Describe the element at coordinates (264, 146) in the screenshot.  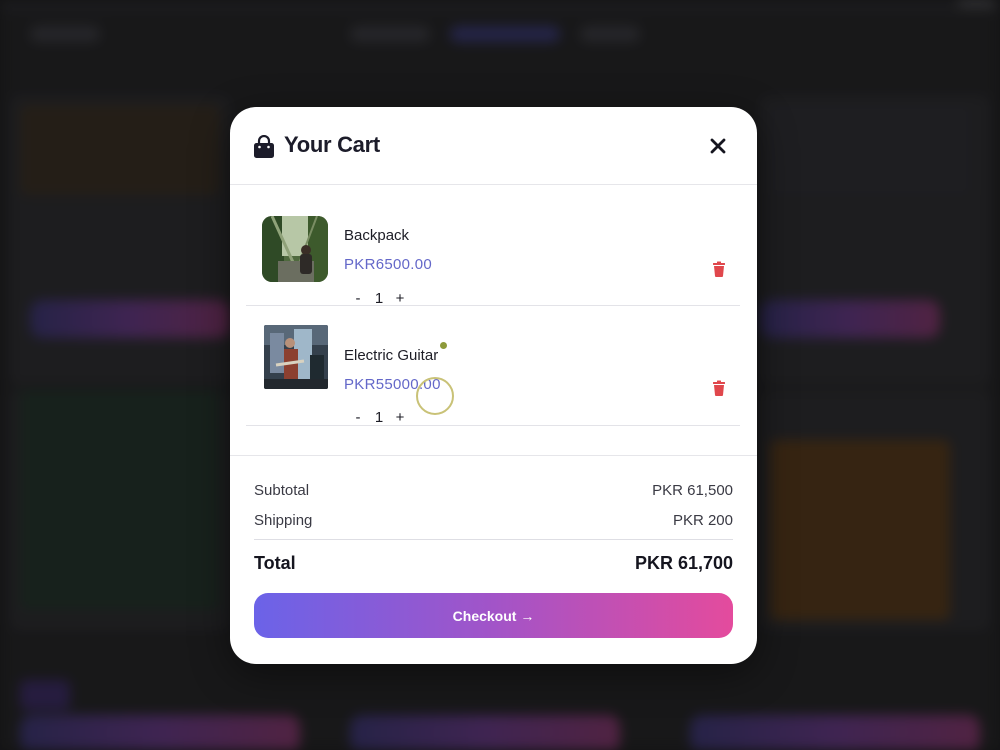
I see `shopping-bag-icon` at that location.